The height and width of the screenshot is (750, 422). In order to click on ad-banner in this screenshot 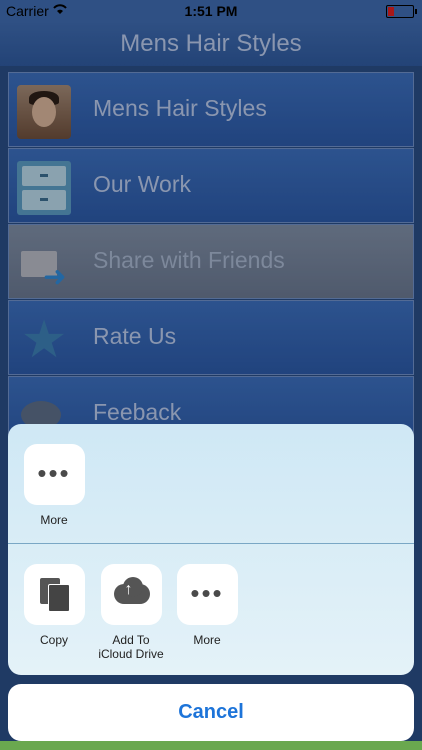, I will do `click(211, 745)`.